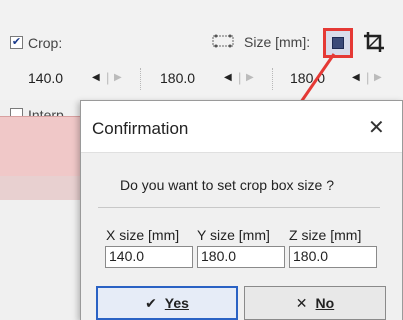  I want to click on x-size-value: 140.0, so click(46, 78).